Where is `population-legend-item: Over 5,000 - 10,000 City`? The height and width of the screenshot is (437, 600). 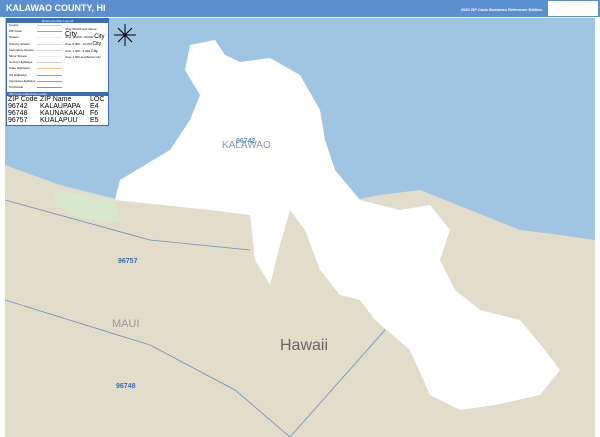
population-legend-item: Over 5,000 - 10,000 City is located at coordinates (83, 44).